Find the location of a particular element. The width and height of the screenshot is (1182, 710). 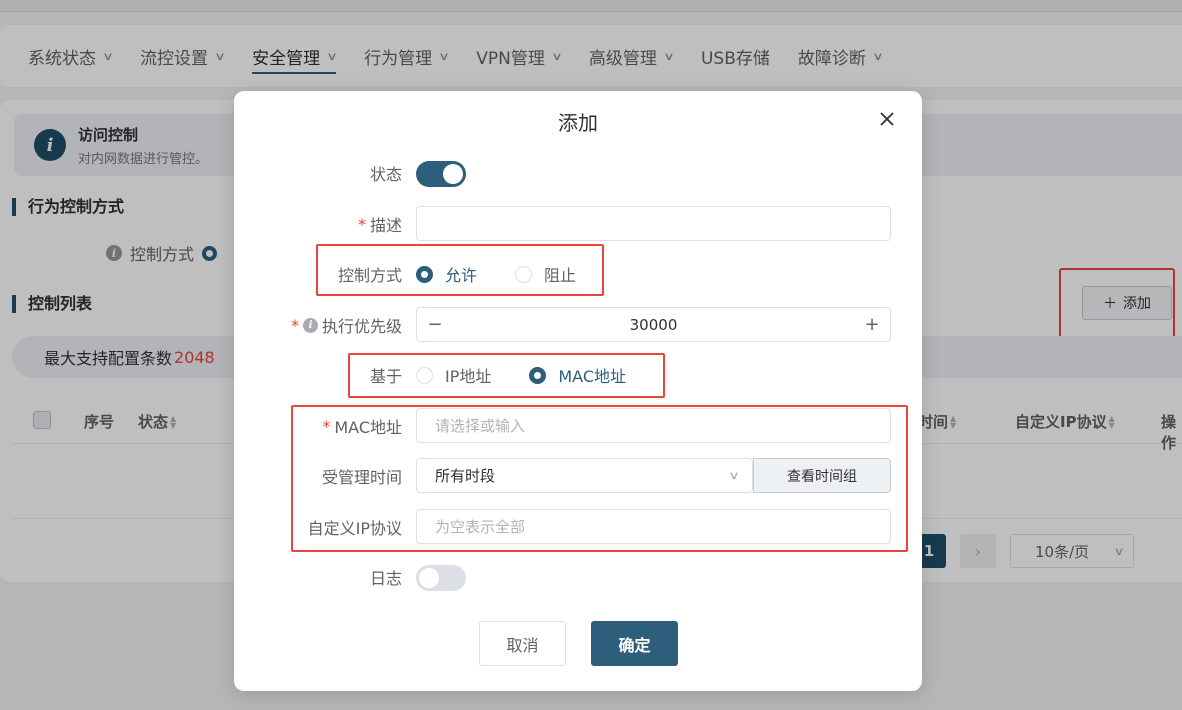

priority-stepper: − 30000 + is located at coordinates (653, 324).